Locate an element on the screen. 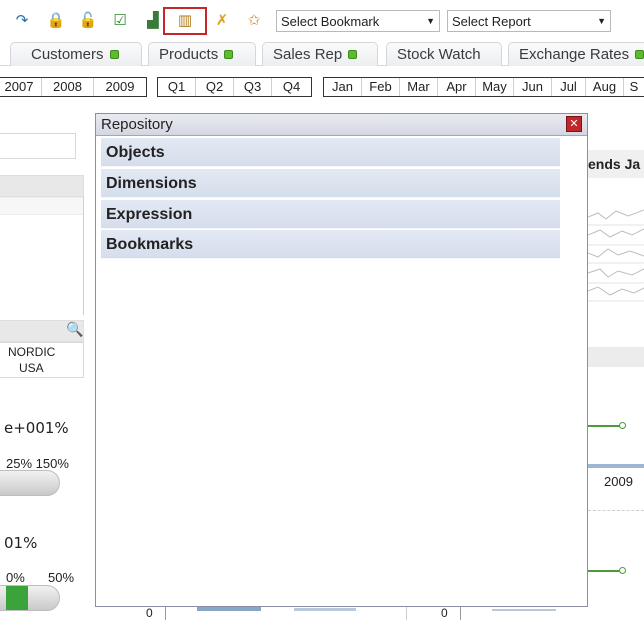 The height and width of the screenshot is (620, 644). lock-icon: 🔒 is located at coordinates (56, 20).